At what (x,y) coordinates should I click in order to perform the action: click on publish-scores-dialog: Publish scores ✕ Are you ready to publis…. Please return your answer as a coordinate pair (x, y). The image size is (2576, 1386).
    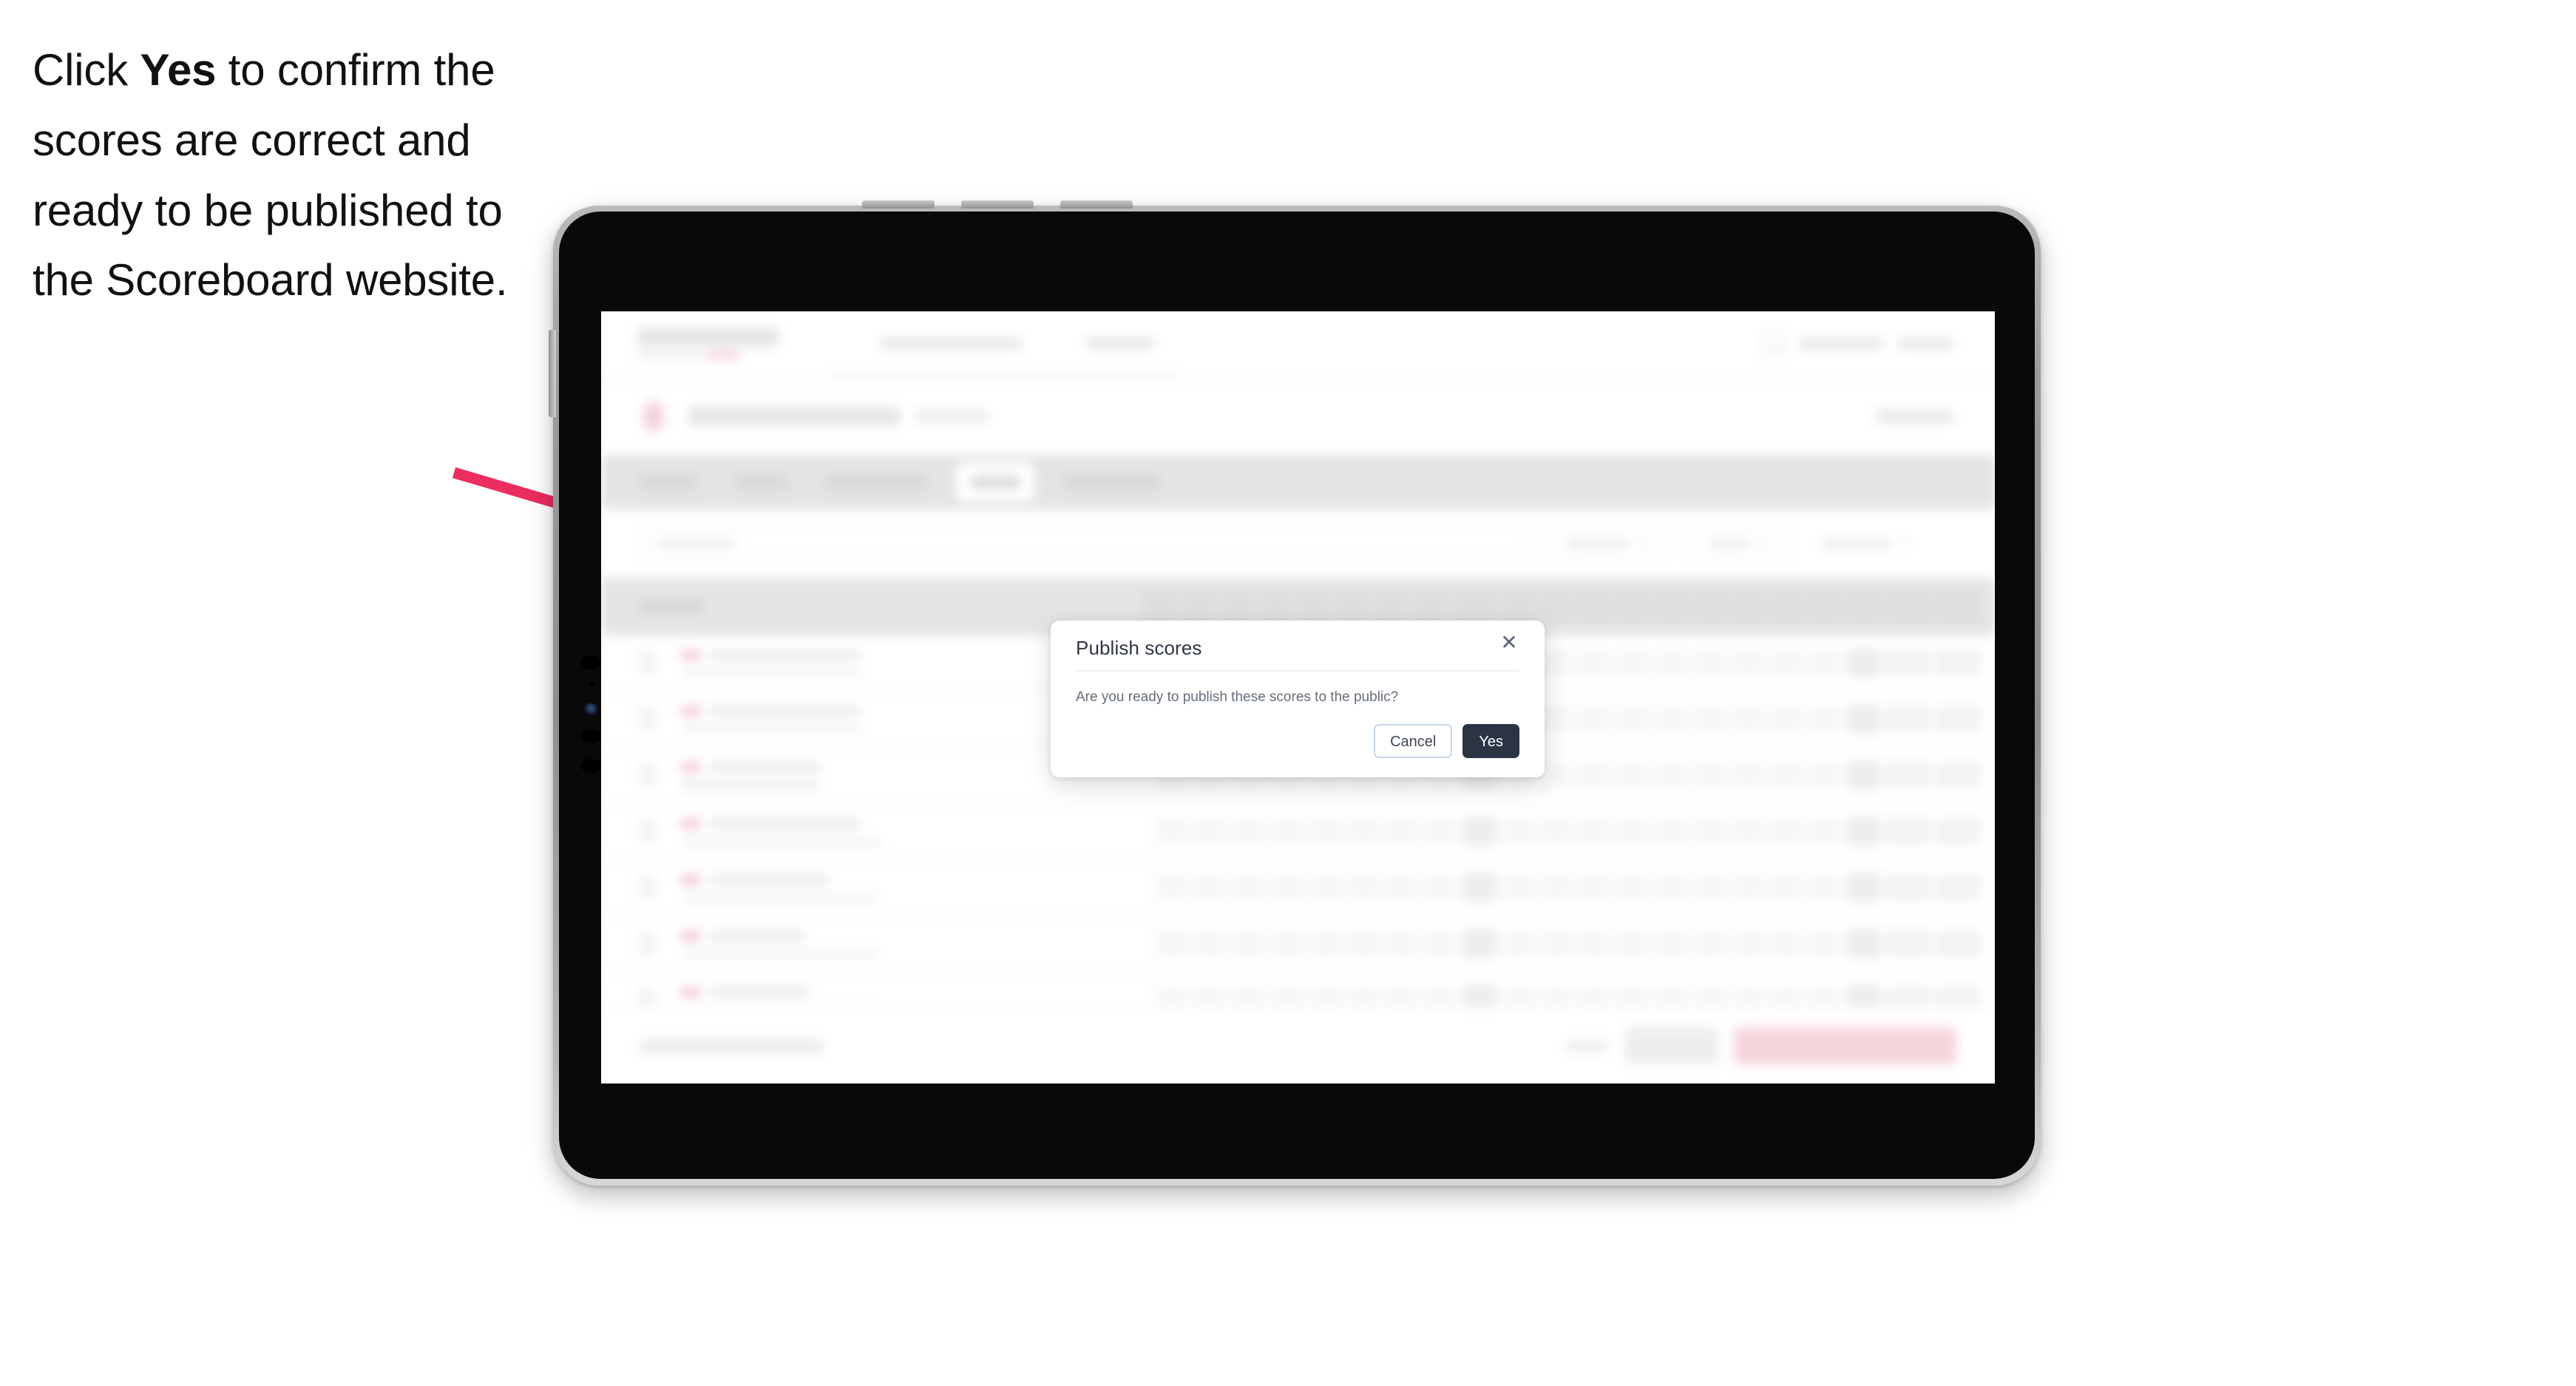
    Looking at the image, I should click on (1298, 699).